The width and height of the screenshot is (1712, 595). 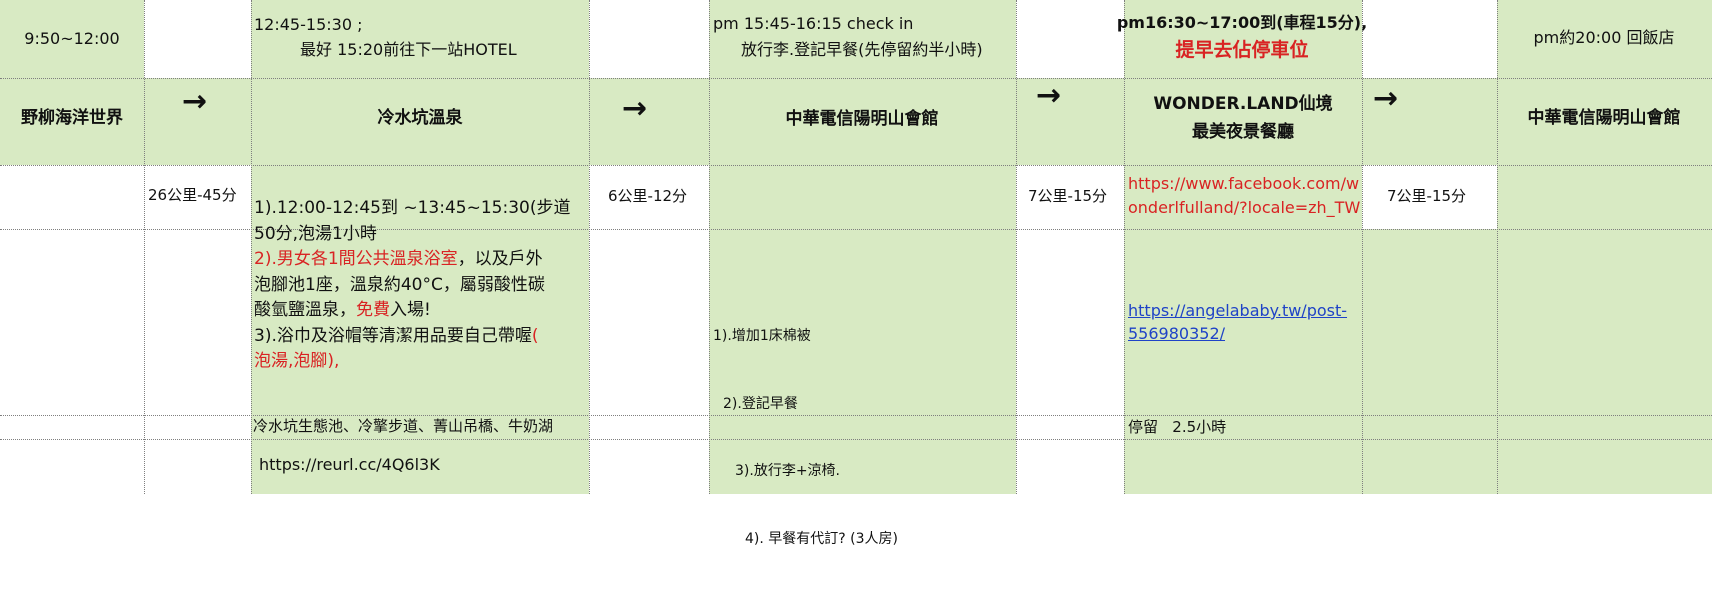 What do you see at coordinates (192, 195) in the screenshot?
I see `distance-yehliu-to-hot-spring: 26公里-45分` at bounding box center [192, 195].